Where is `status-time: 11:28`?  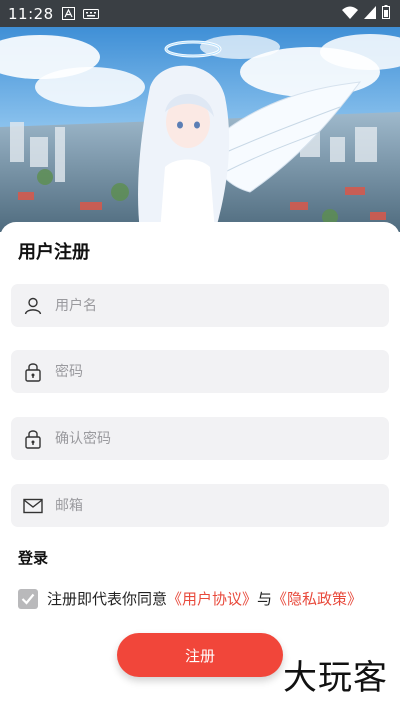
status-time: 11:28 is located at coordinates (31, 13).